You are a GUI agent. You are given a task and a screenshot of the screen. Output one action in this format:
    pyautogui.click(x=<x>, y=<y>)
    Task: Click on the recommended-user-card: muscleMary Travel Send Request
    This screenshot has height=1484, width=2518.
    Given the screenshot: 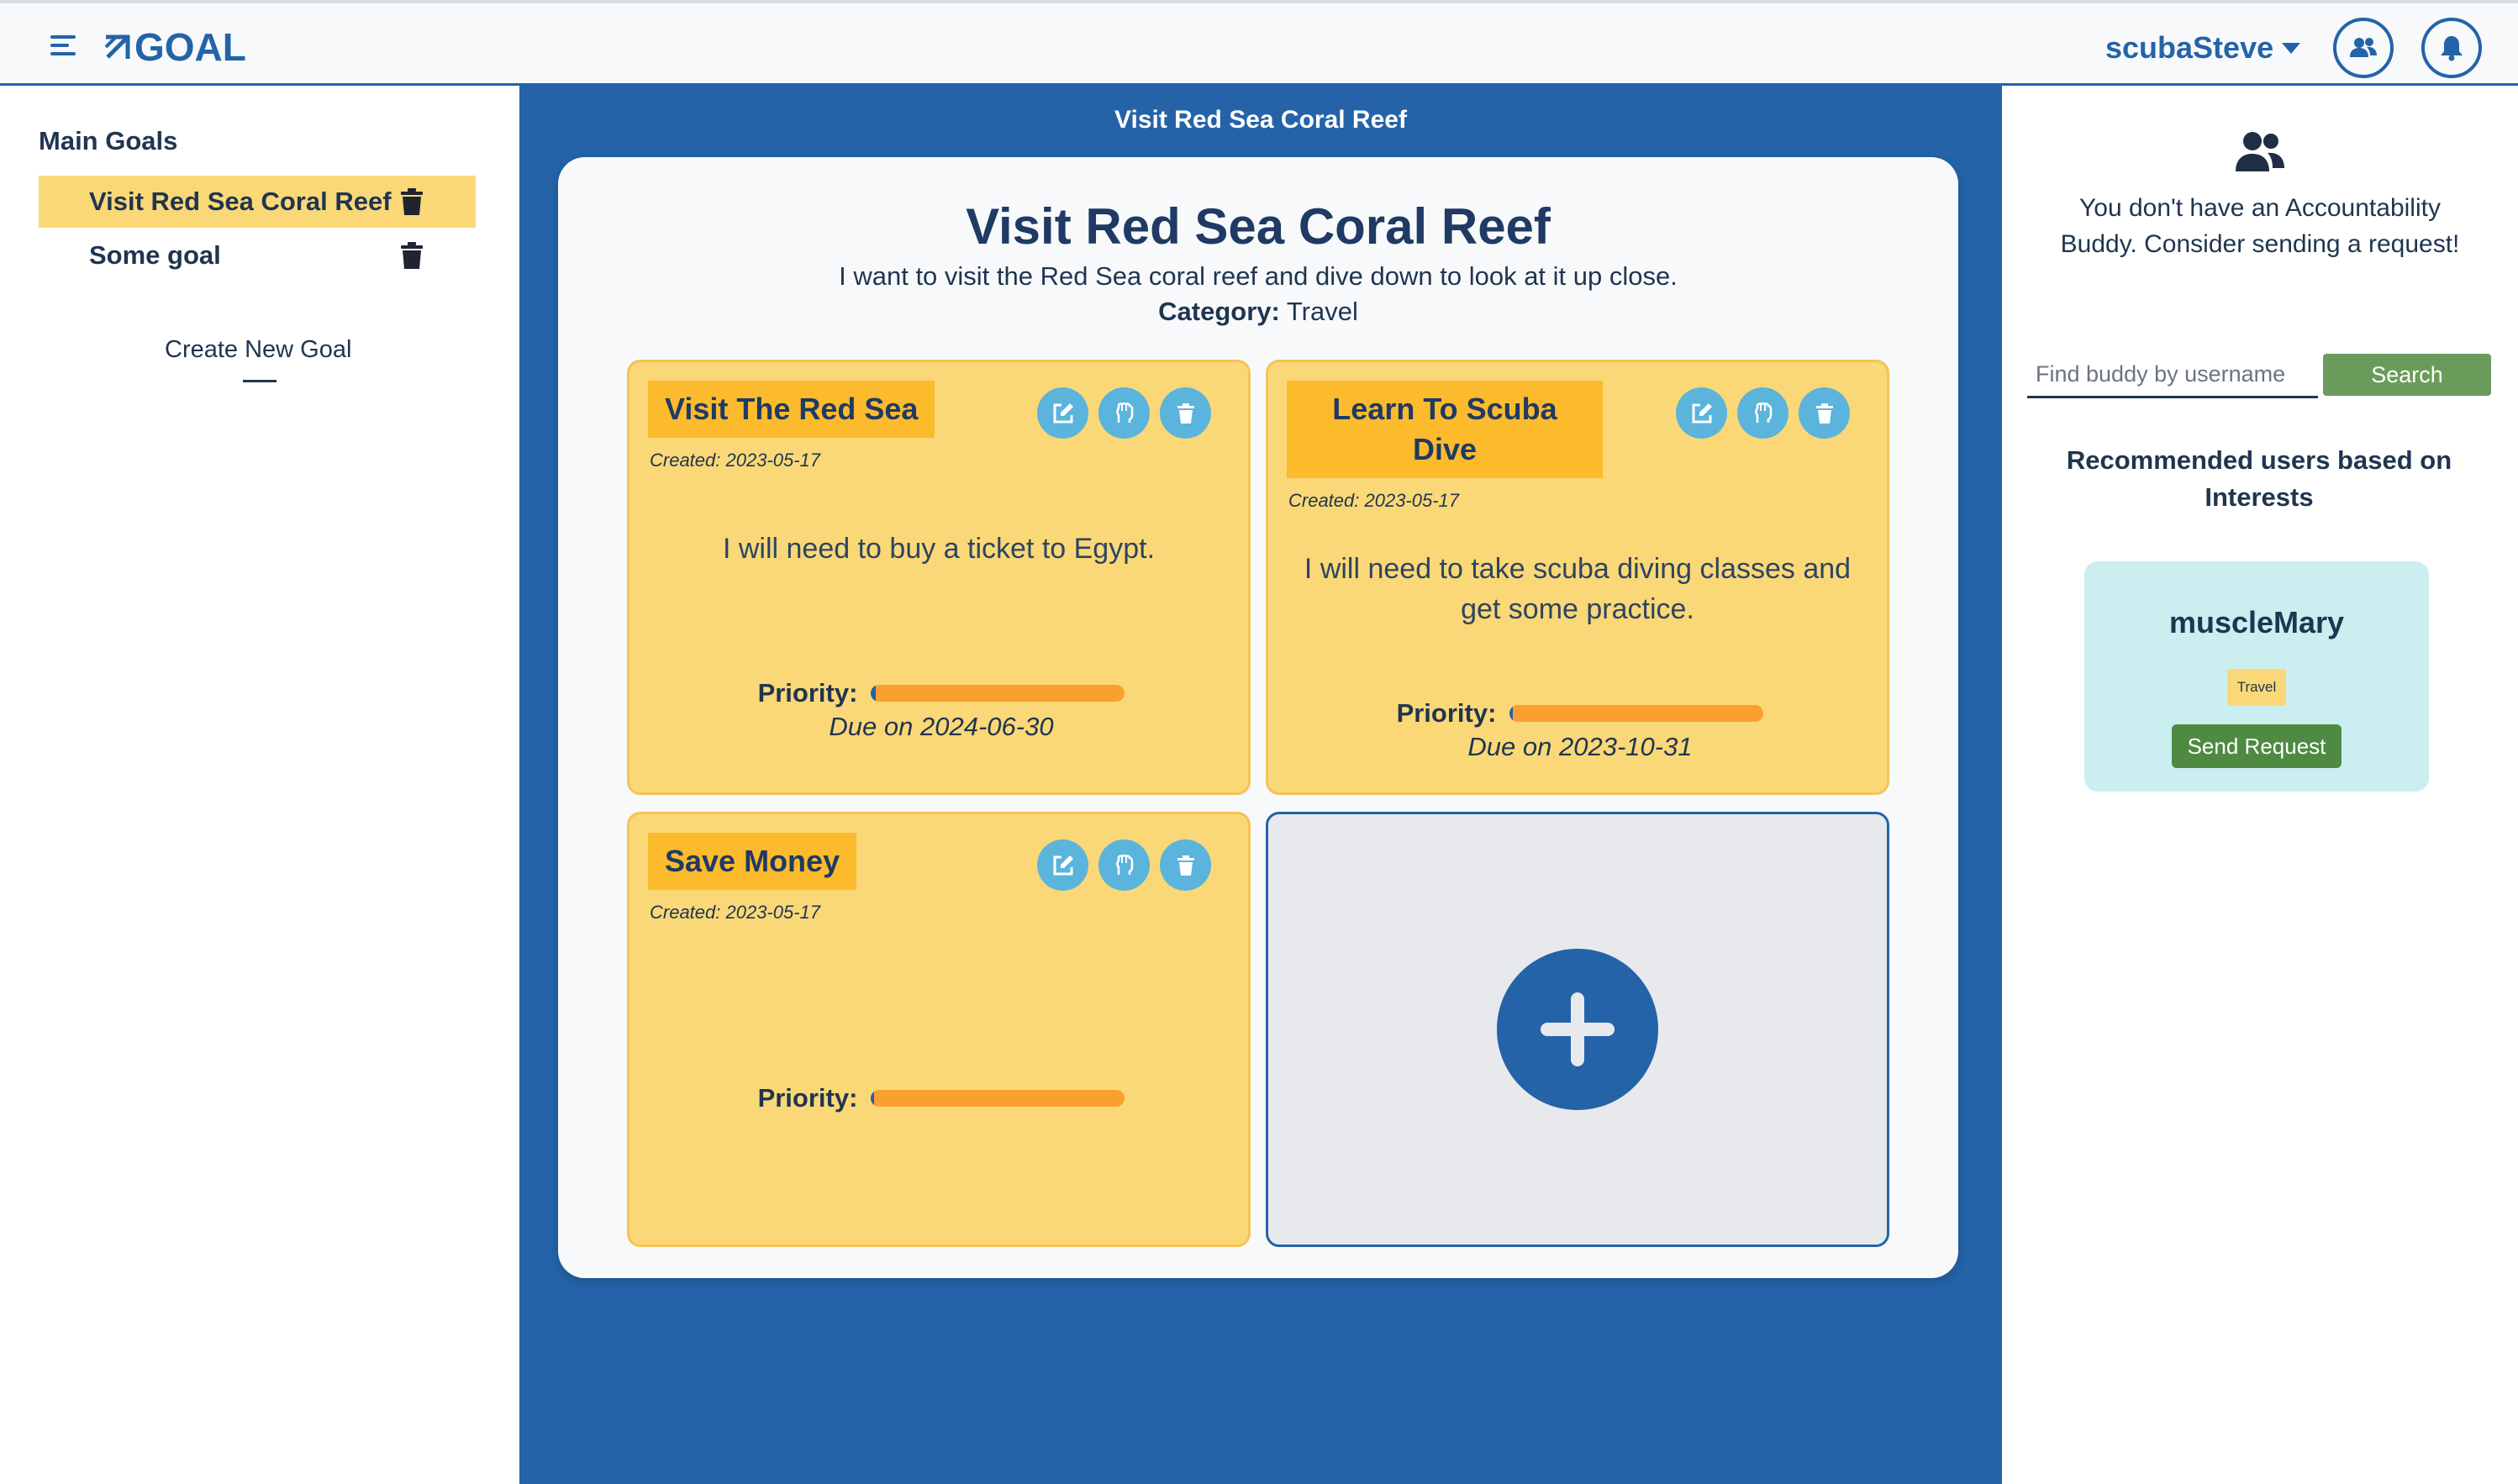 What is the action you would take?
    pyautogui.click(x=2256, y=677)
    